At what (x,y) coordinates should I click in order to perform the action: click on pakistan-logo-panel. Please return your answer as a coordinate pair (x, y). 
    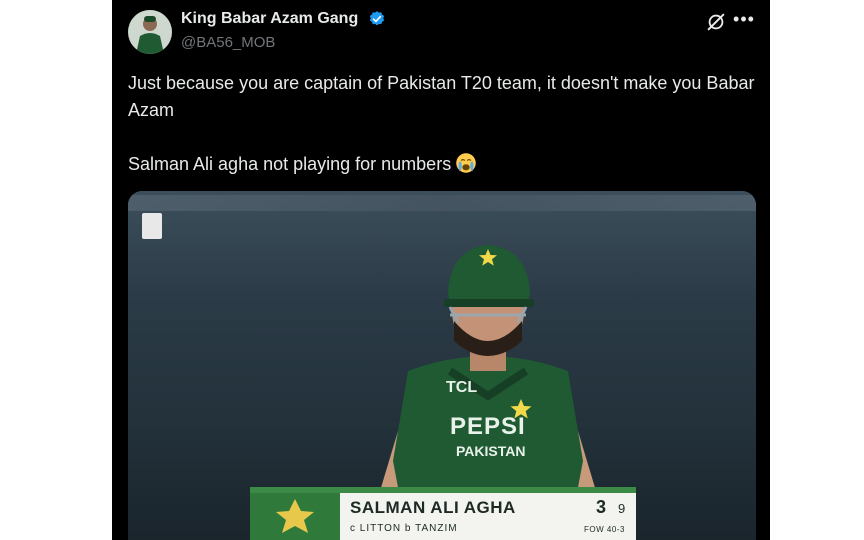
    Looking at the image, I should click on (295, 516).